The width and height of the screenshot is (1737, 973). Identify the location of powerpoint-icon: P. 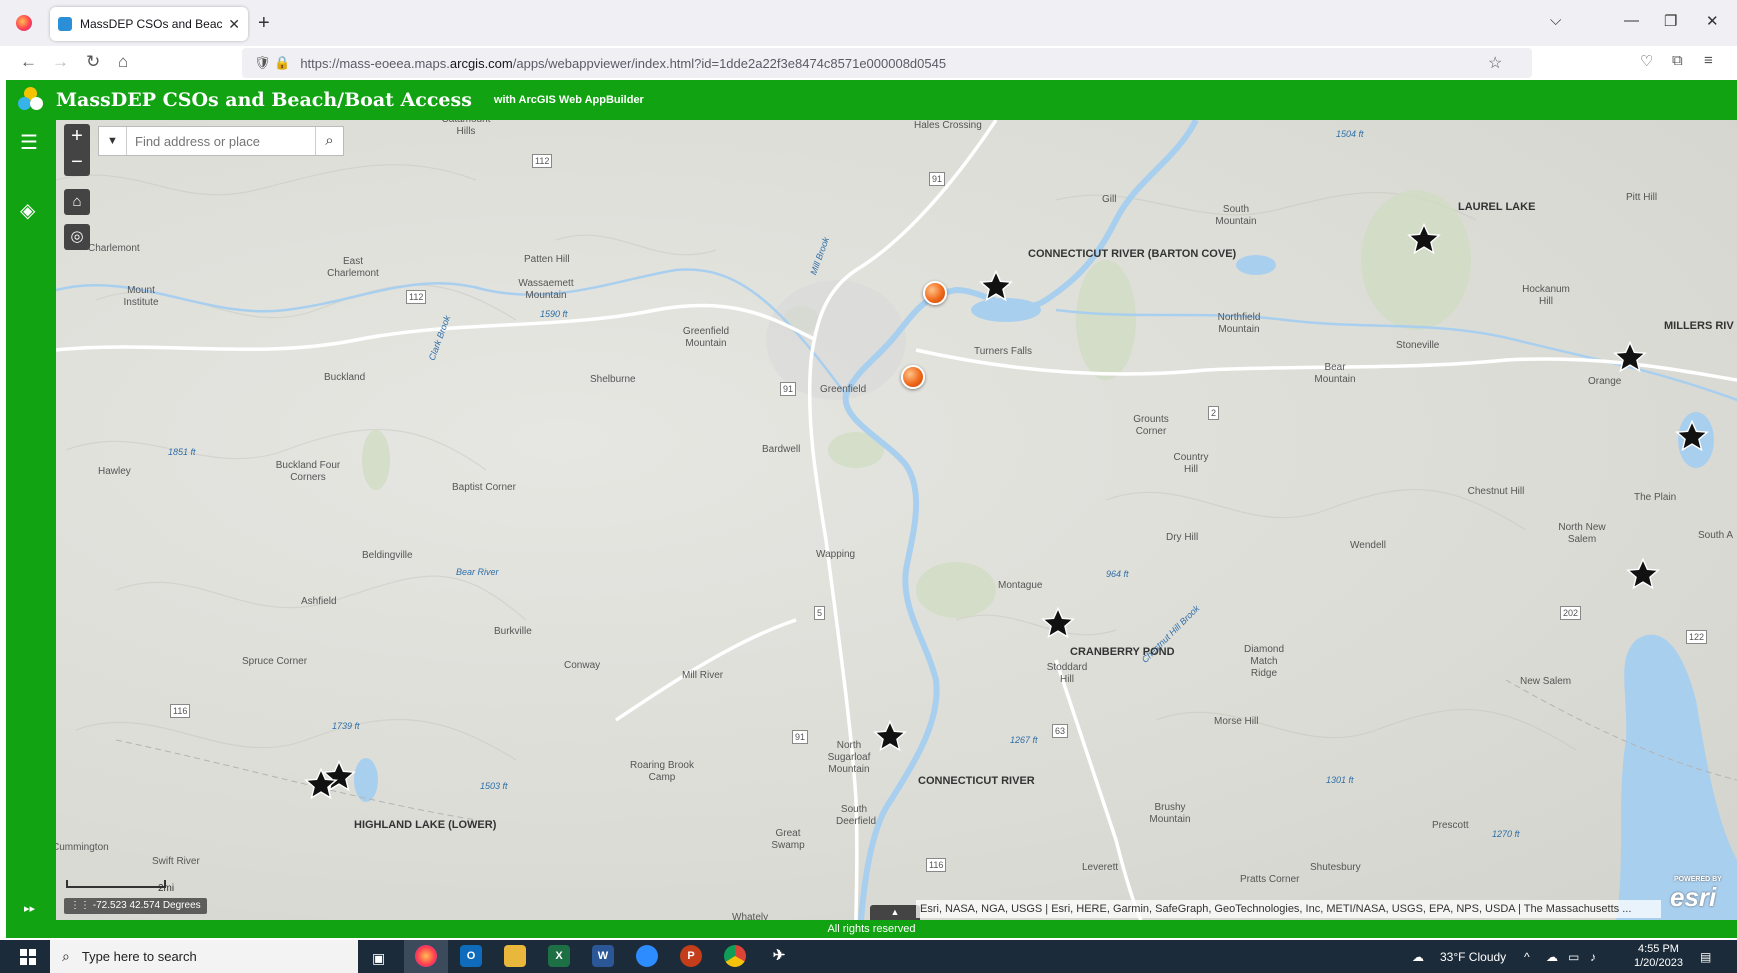
(691, 956).